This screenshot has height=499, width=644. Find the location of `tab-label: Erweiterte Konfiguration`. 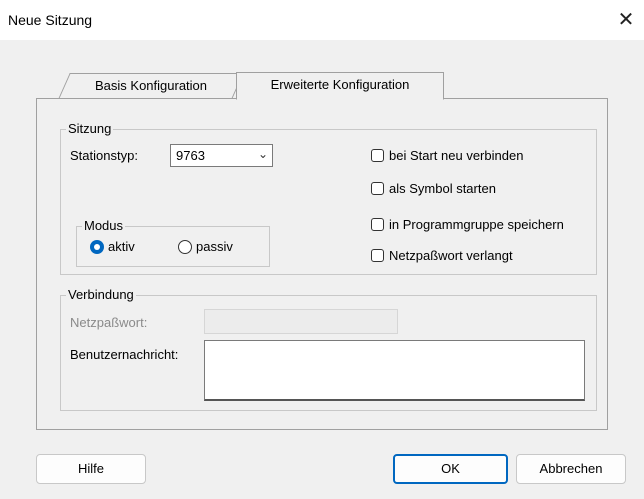

tab-label: Erweiterte Konfiguration is located at coordinates (340, 84).